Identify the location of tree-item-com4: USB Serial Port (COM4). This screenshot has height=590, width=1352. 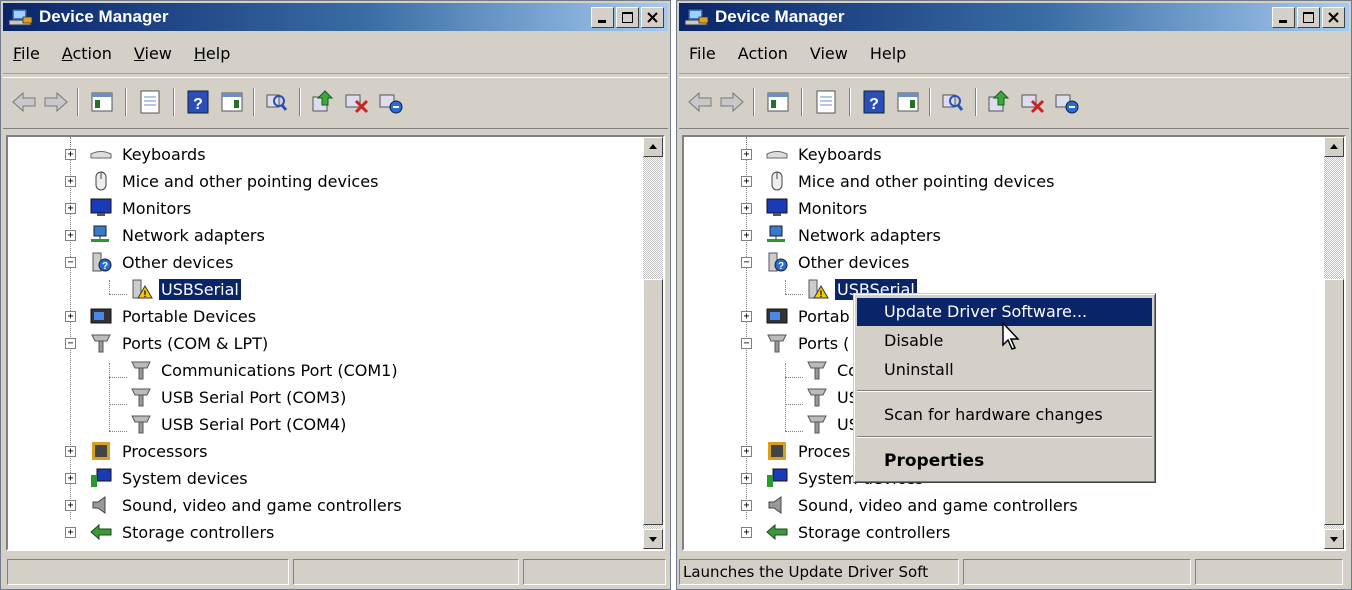
(308, 424).